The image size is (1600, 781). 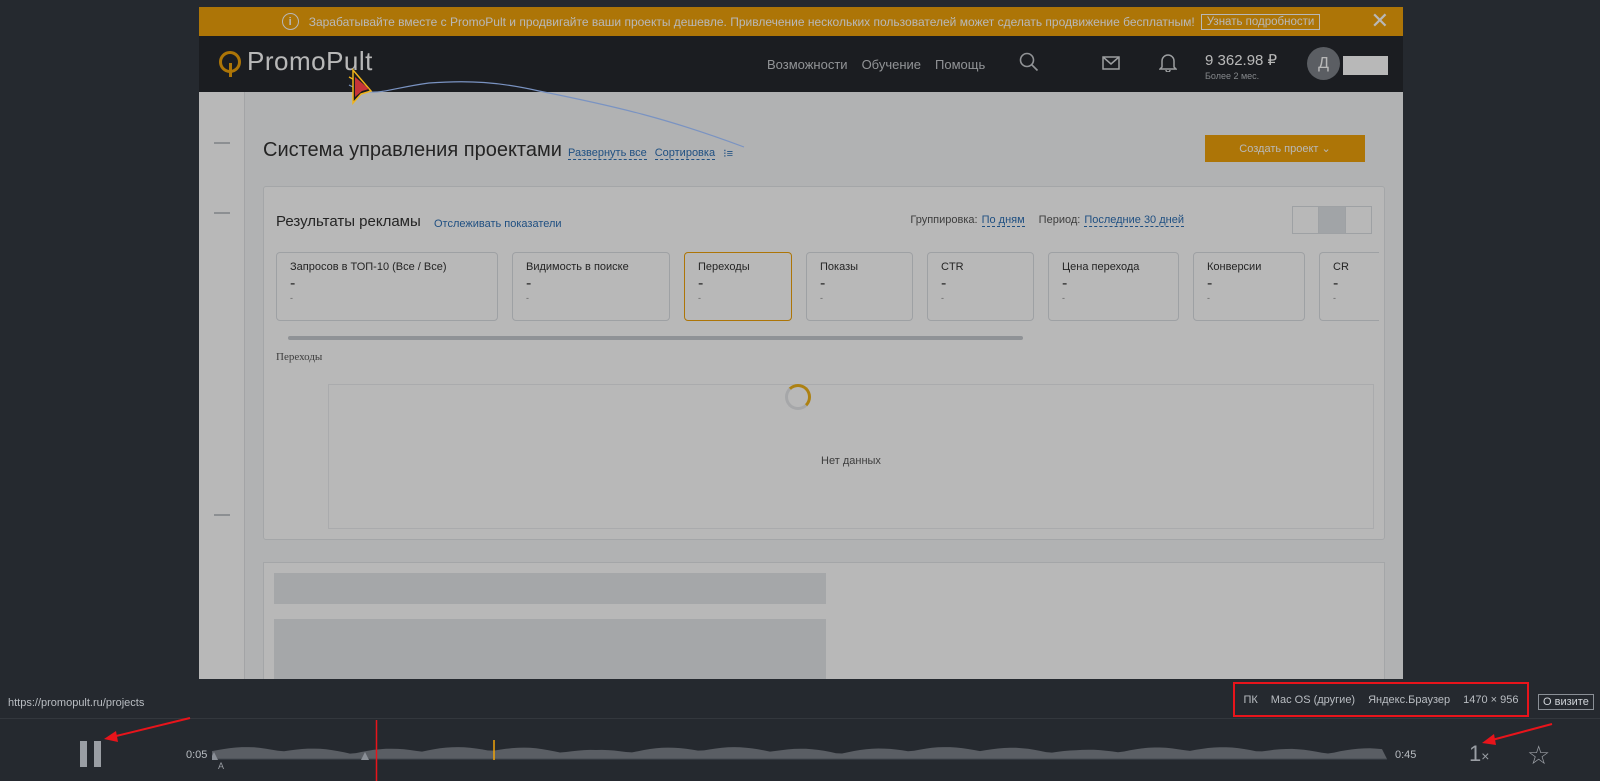 I want to click on browser-name: Яндекс.Браузер, so click(x=1409, y=699).